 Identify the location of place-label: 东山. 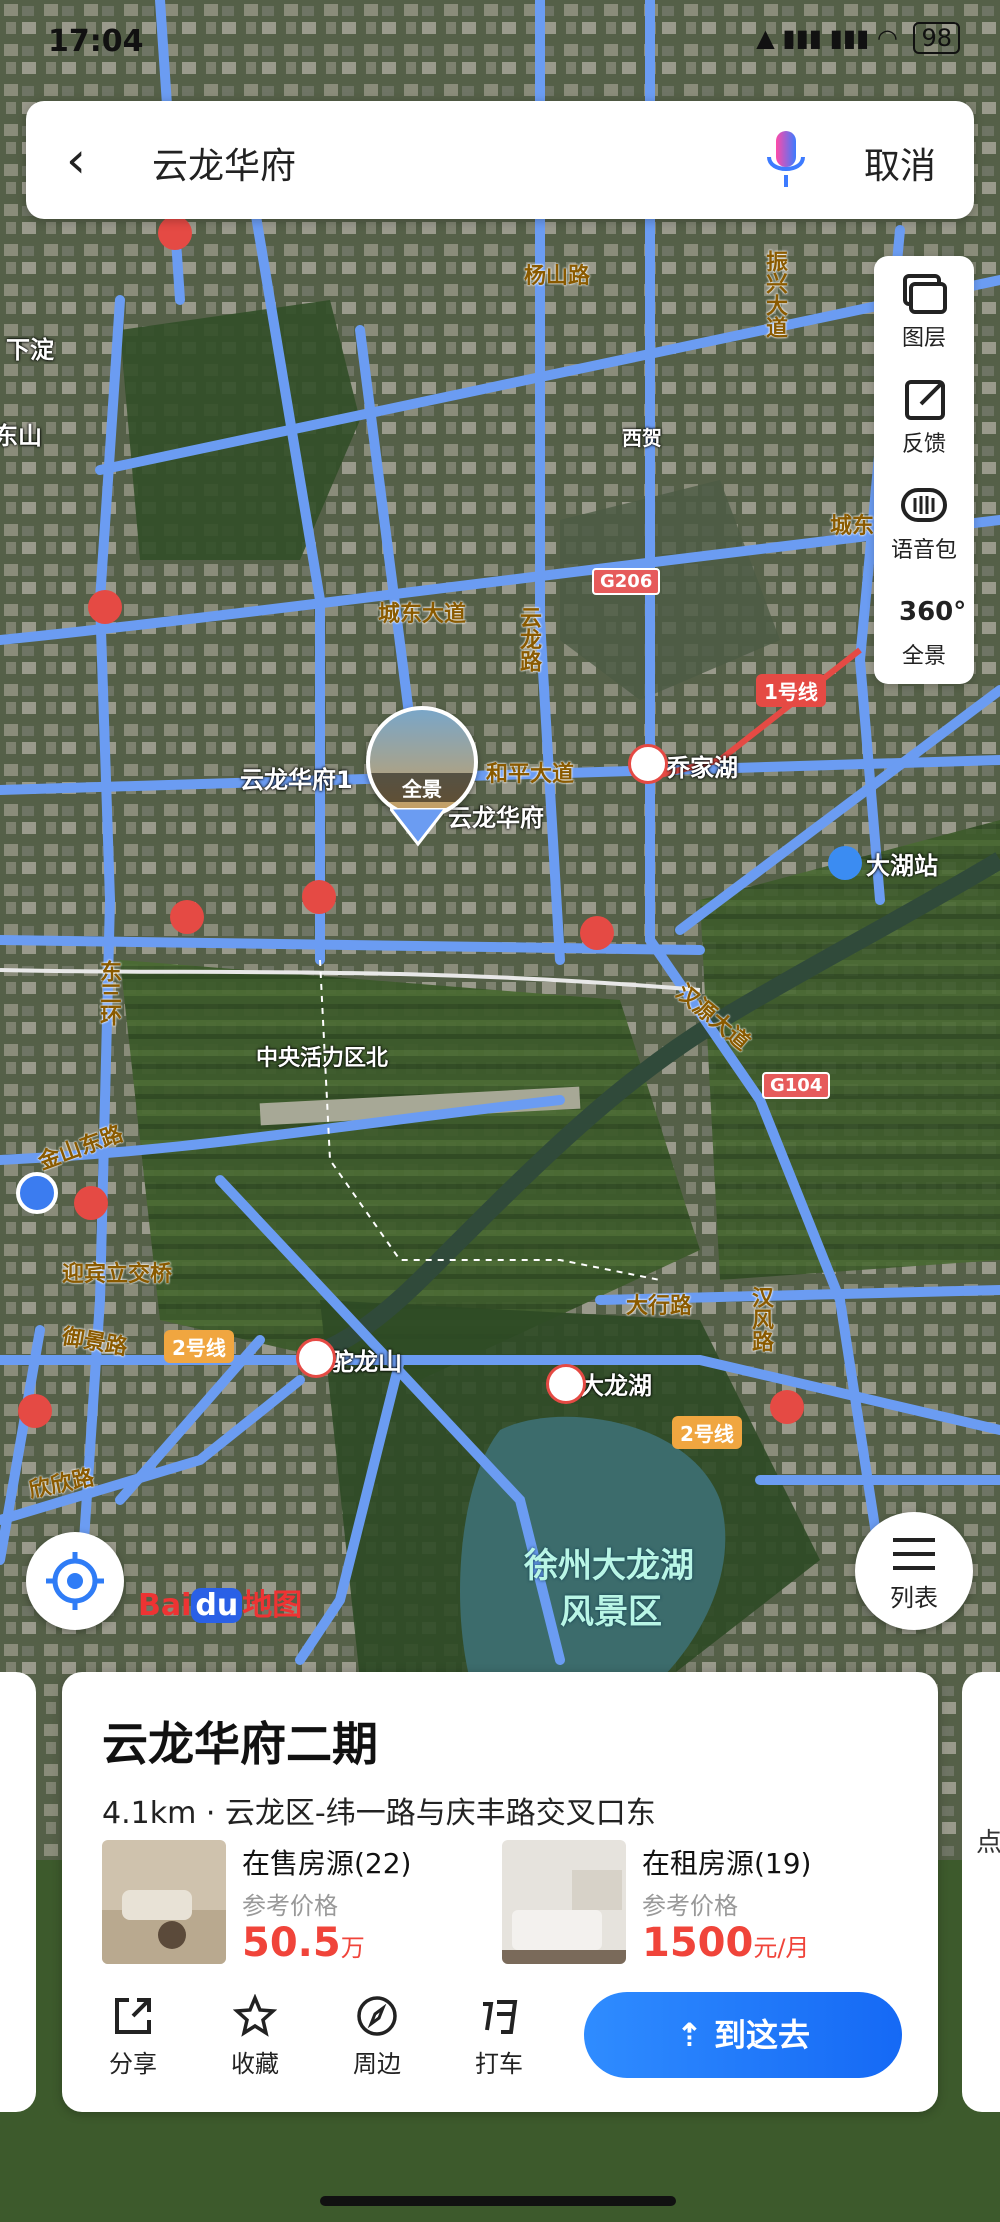
(21, 436).